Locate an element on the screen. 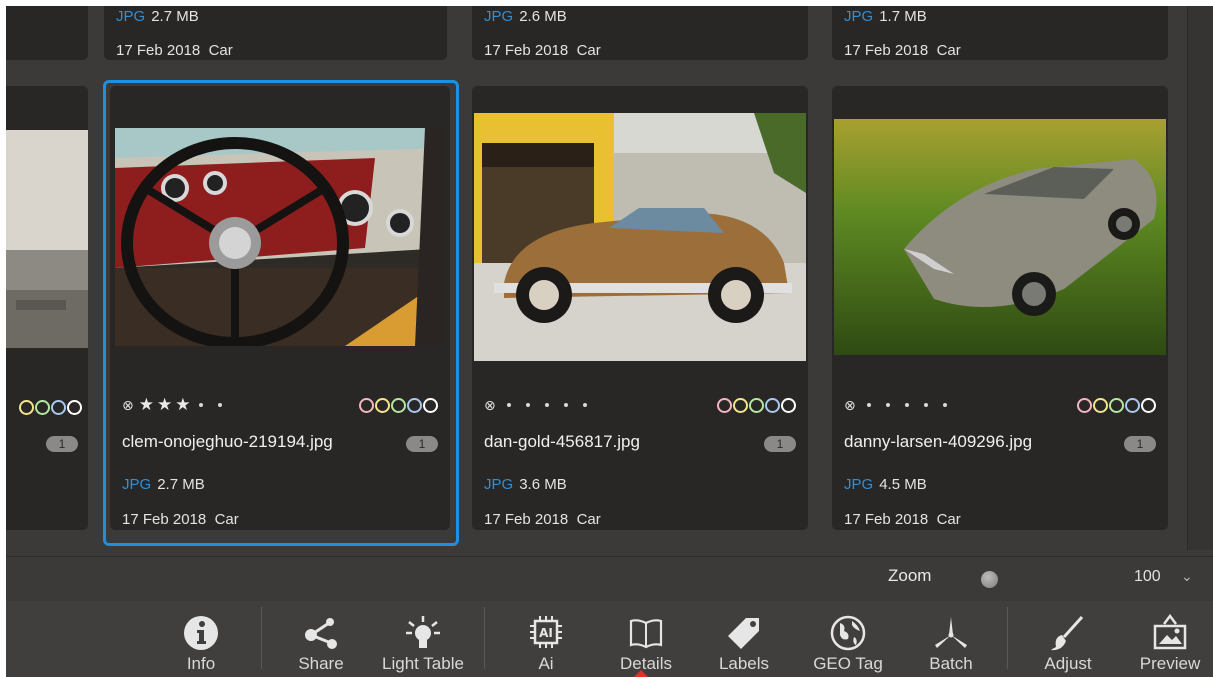 The height and width of the screenshot is (677, 1213). photo-filename: clem-onojeghuo-219194.jpg is located at coordinates (227, 441).